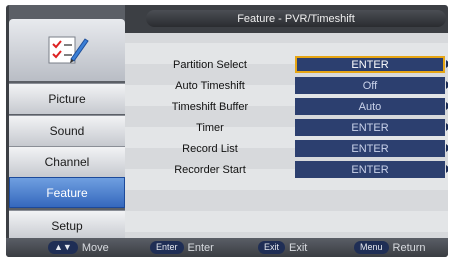 Image resolution: width=454 pixels, height=263 pixels. I want to click on sidebar-item-label: Channel, so click(67, 162).